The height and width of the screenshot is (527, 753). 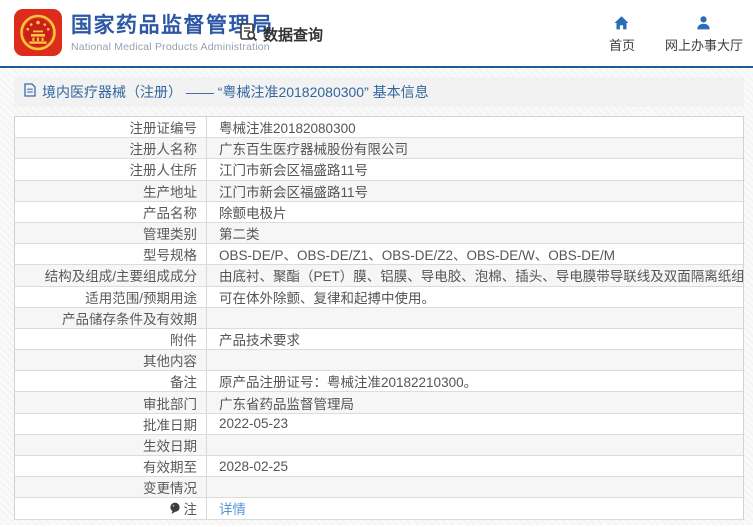 I want to click on row-label: 变更情况, so click(x=111, y=487).